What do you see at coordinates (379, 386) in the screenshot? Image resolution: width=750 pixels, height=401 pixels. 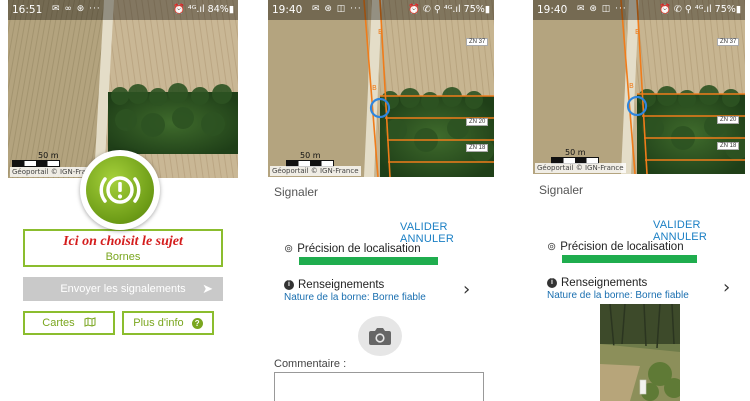 I see `comment-input` at bounding box center [379, 386].